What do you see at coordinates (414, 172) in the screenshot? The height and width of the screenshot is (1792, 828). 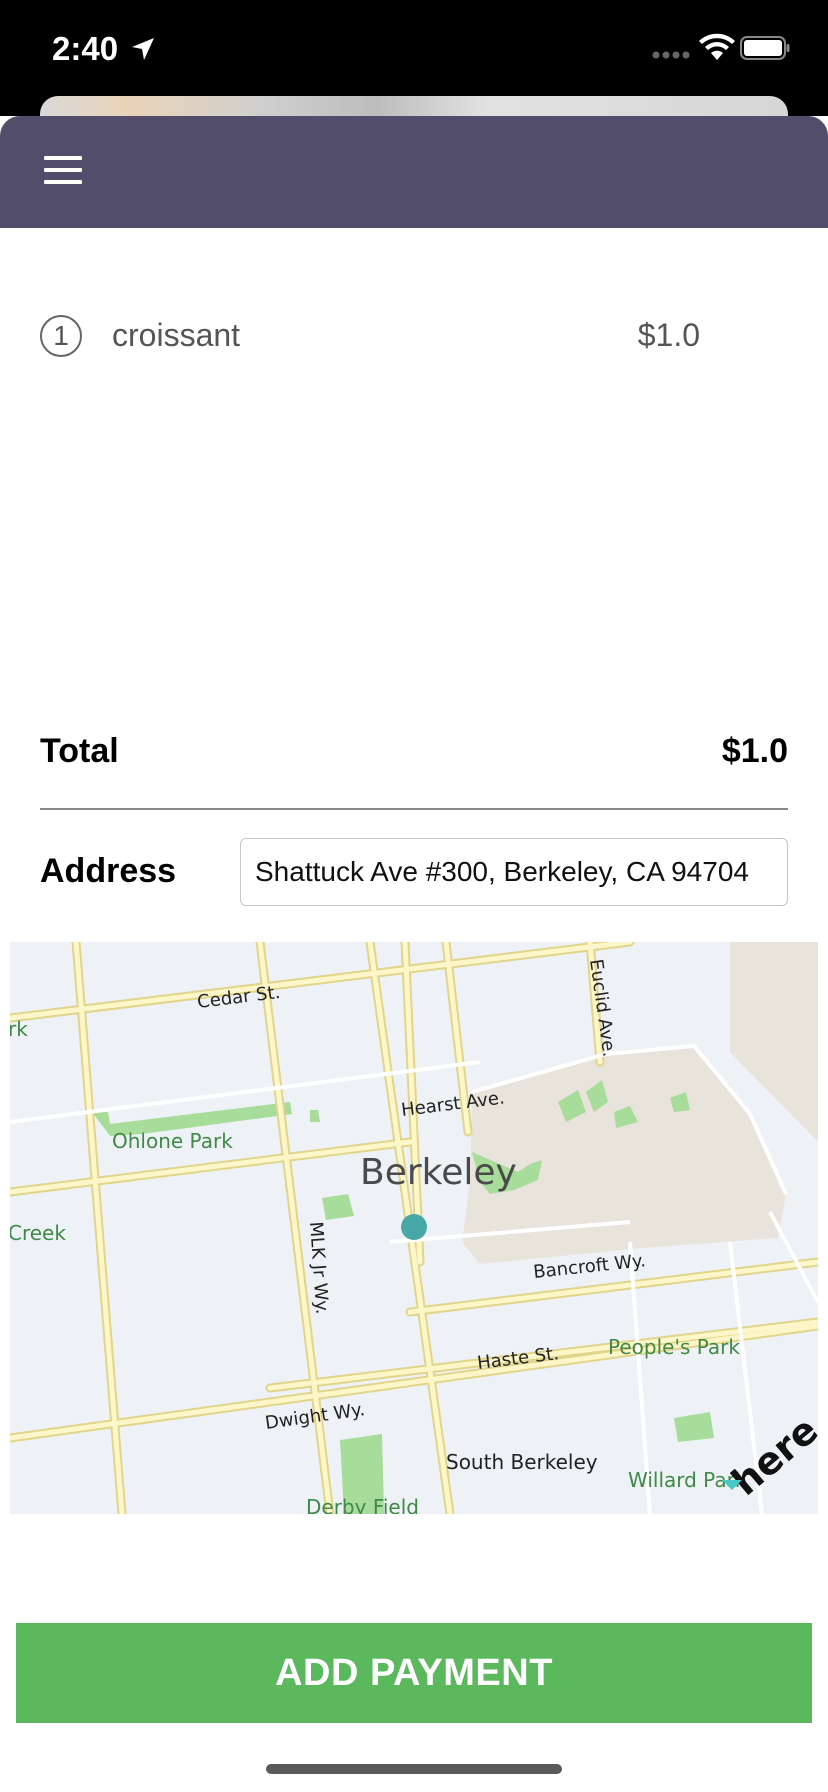 I see `navigation-bar` at bounding box center [414, 172].